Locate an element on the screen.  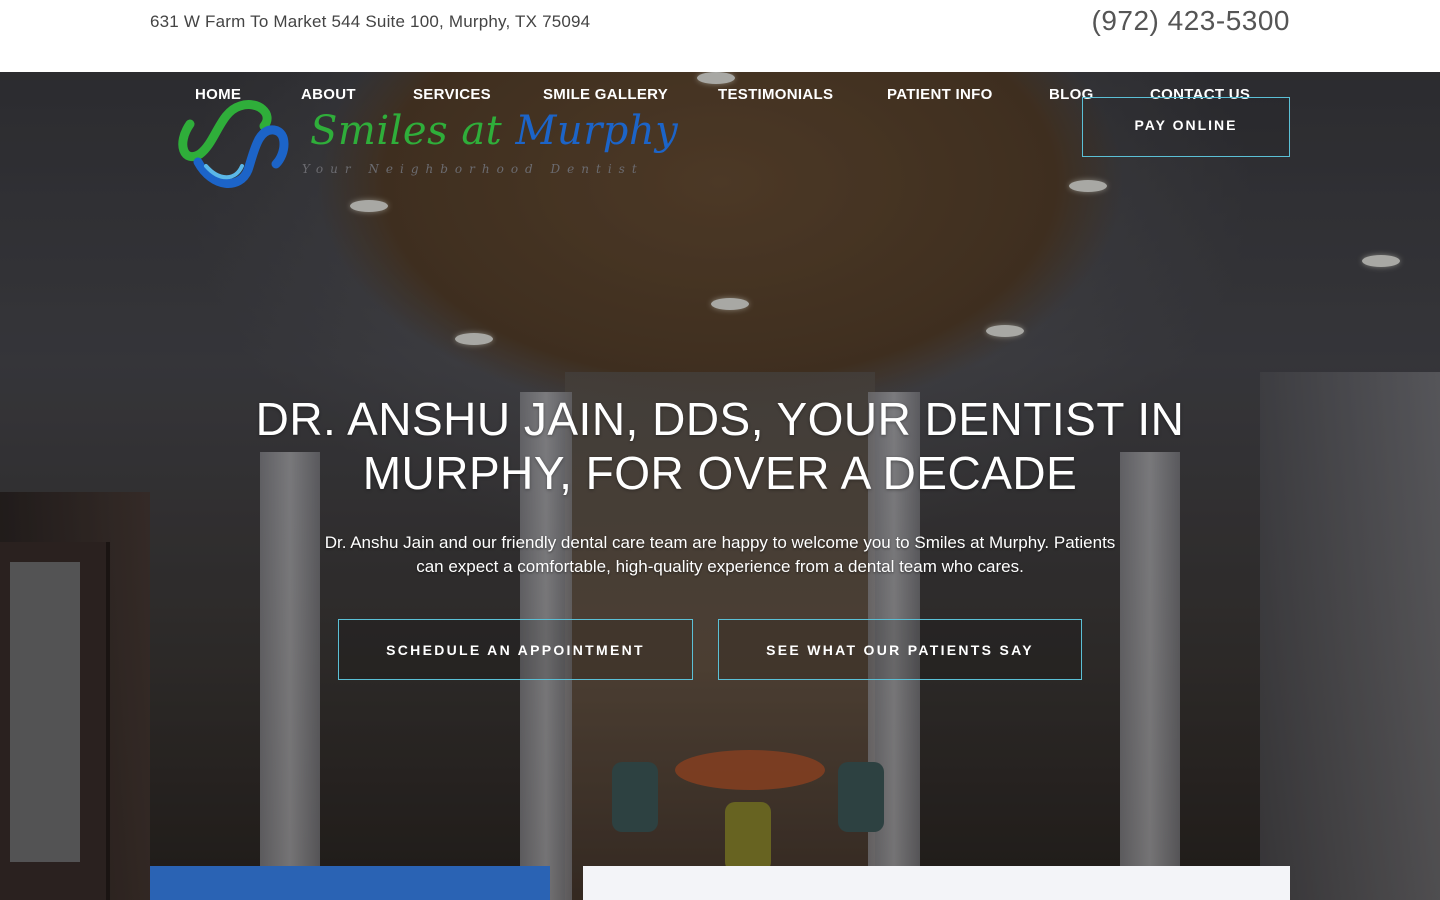
pay-online-button: PAY ONLINE is located at coordinates (1186, 127).